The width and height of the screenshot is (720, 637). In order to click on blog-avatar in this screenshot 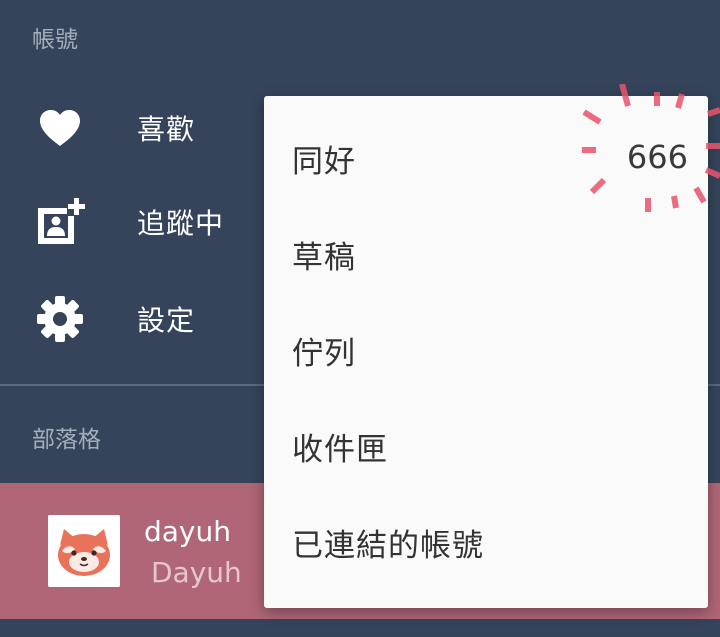, I will do `click(84, 551)`.